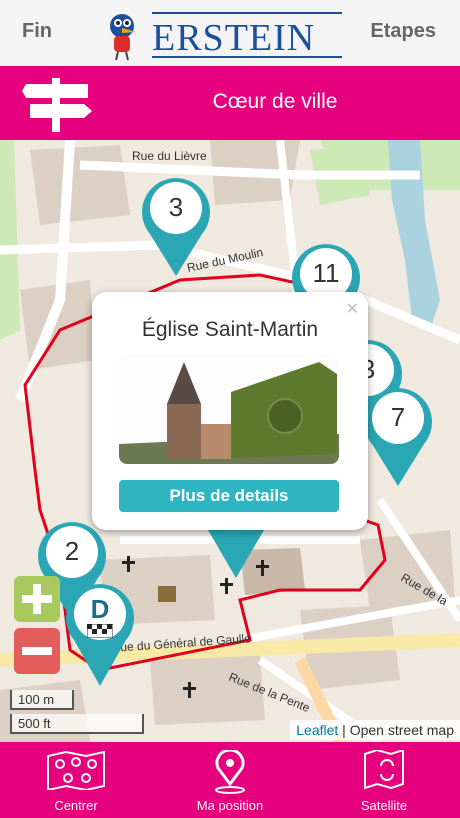  I want to click on stork-mascot-icon, so click(123, 37).